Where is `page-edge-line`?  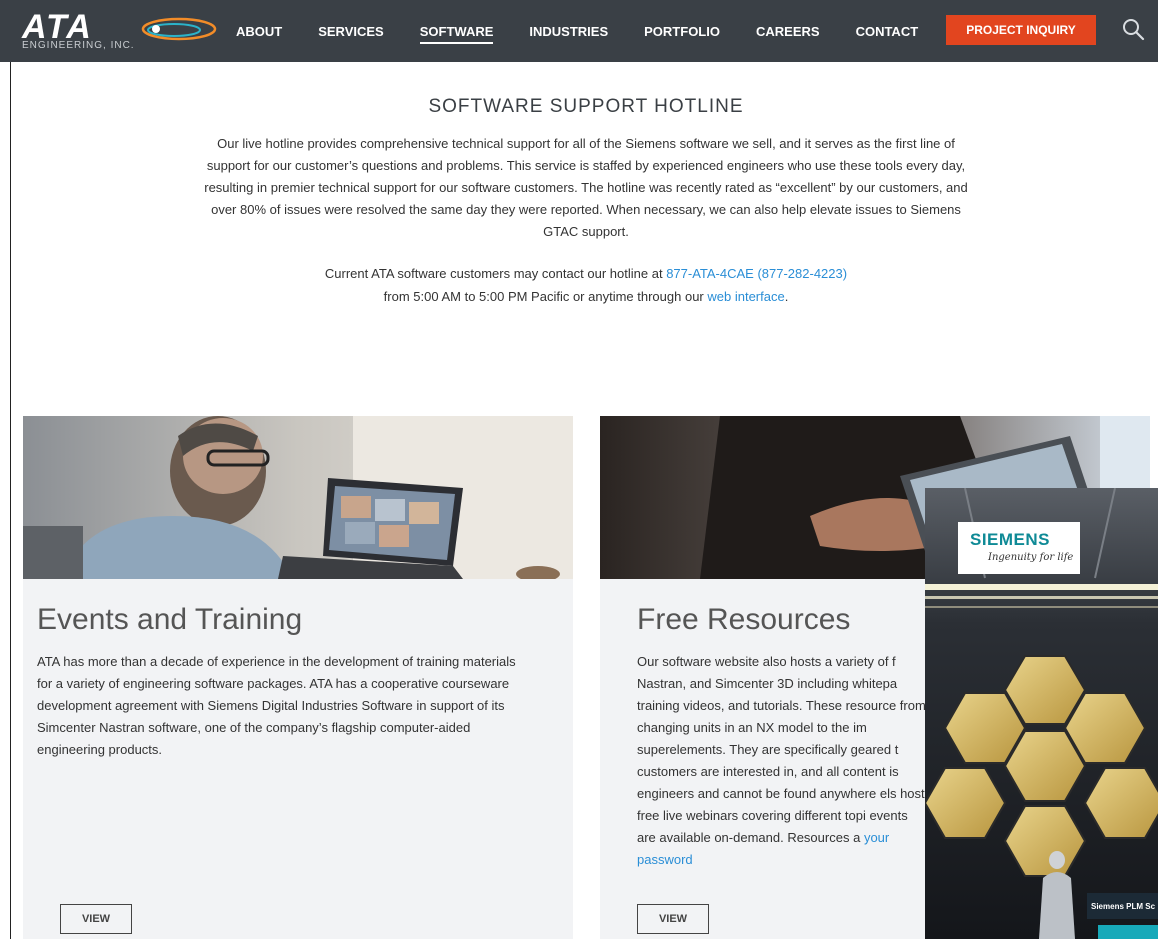 page-edge-line is located at coordinates (10, 500).